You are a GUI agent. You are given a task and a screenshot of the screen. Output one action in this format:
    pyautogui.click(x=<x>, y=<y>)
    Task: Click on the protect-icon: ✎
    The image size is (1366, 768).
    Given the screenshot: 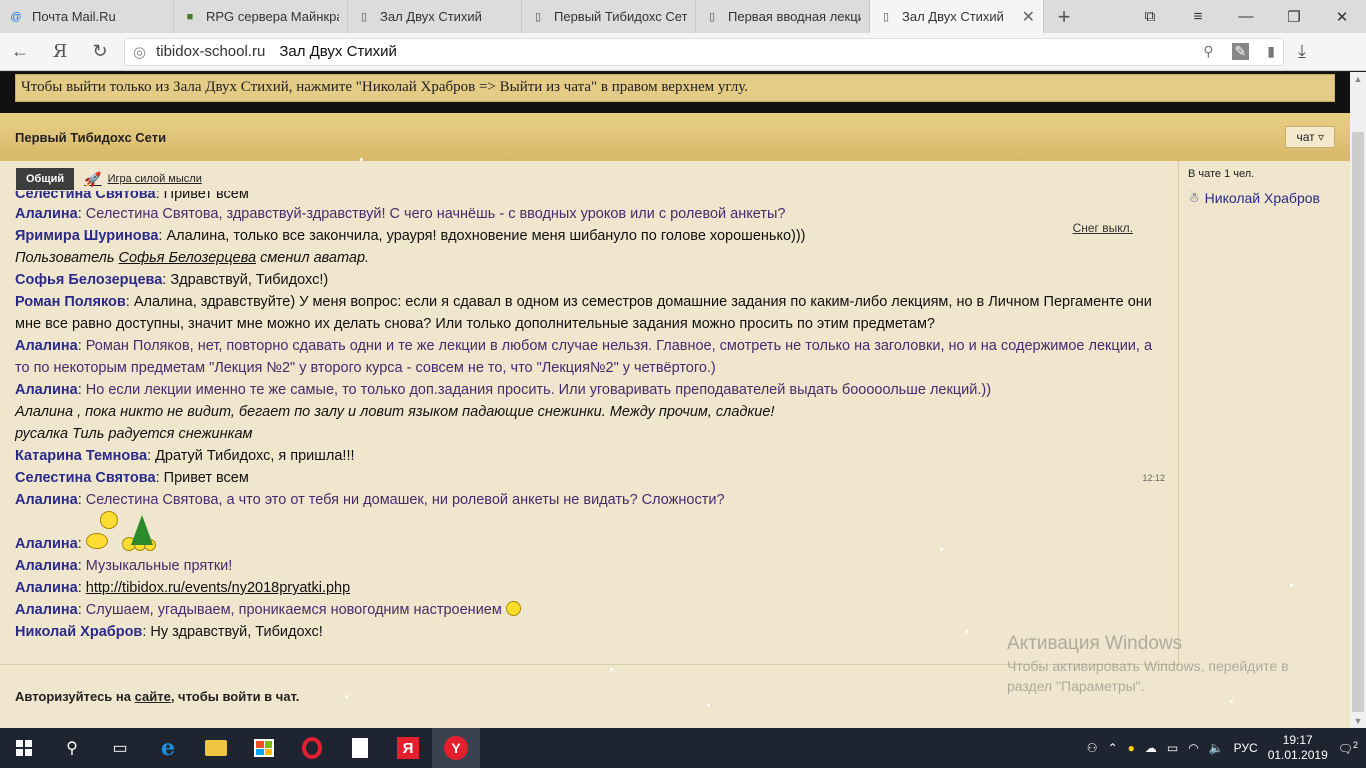 What is the action you would take?
    pyautogui.click(x=1240, y=51)
    